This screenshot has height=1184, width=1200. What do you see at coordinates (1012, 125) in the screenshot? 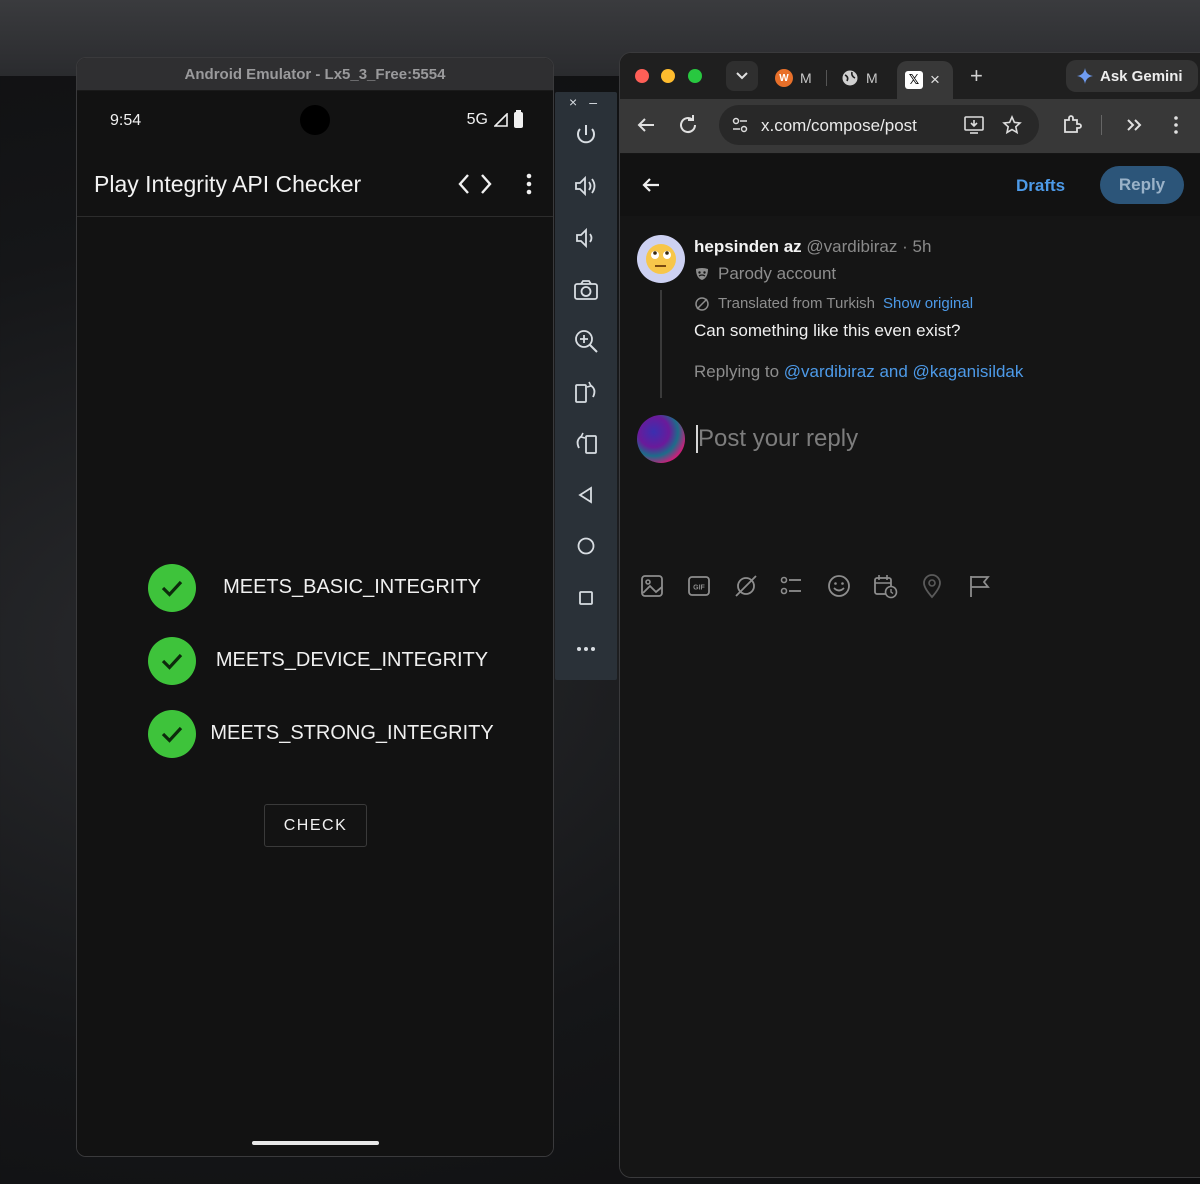
I see `bookmark-star-icon` at bounding box center [1012, 125].